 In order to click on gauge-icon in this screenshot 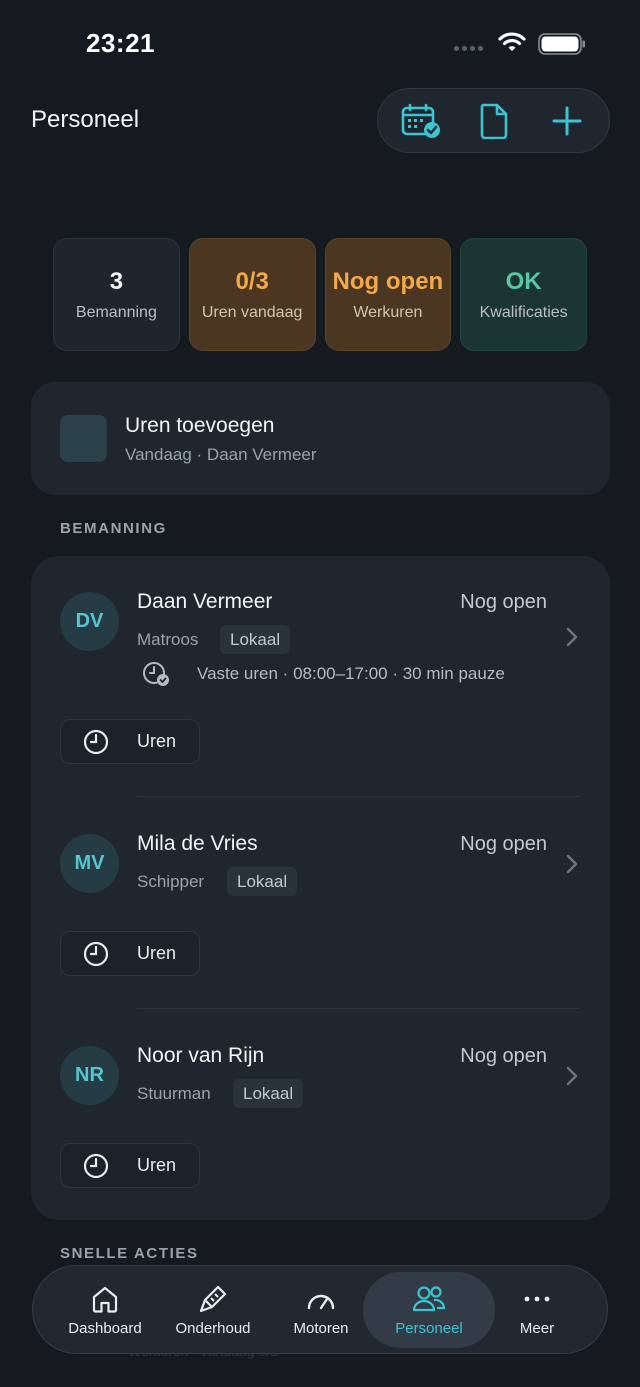, I will do `click(321, 1301)`.